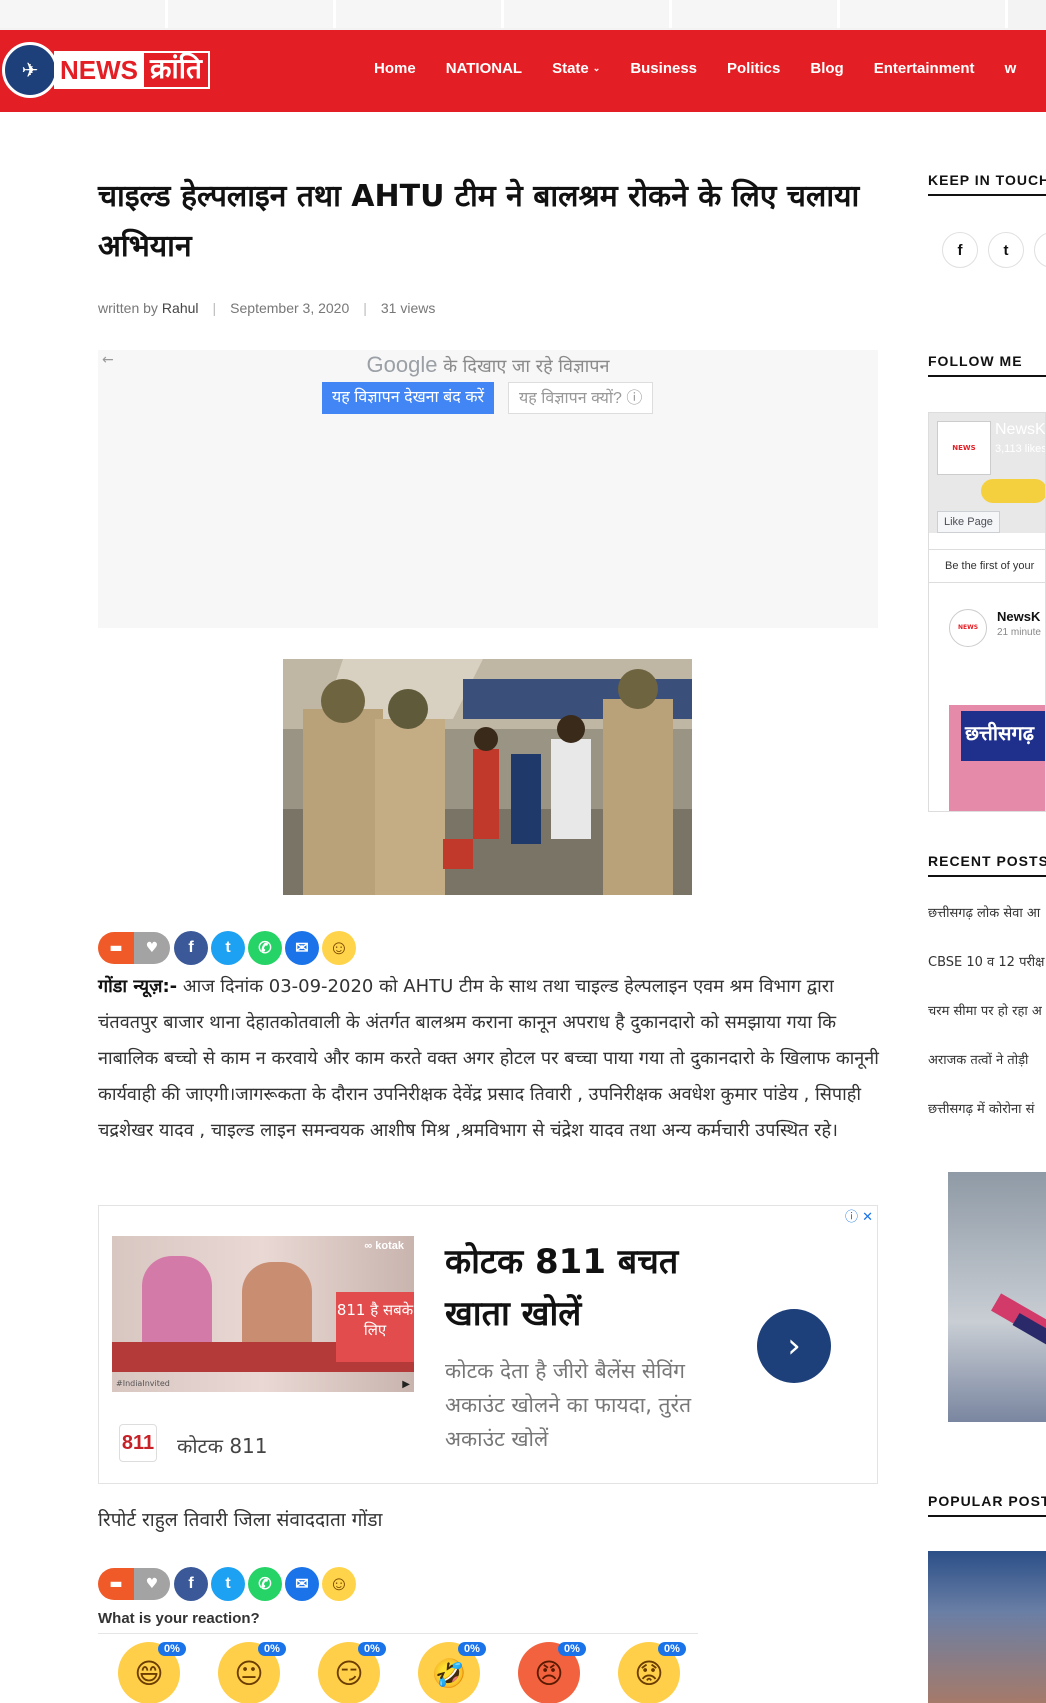 This screenshot has height=1703, width=1046. Describe the element at coordinates (924, 68) in the screenshot. I see `nav-entertainment: Entertainment` at that location.